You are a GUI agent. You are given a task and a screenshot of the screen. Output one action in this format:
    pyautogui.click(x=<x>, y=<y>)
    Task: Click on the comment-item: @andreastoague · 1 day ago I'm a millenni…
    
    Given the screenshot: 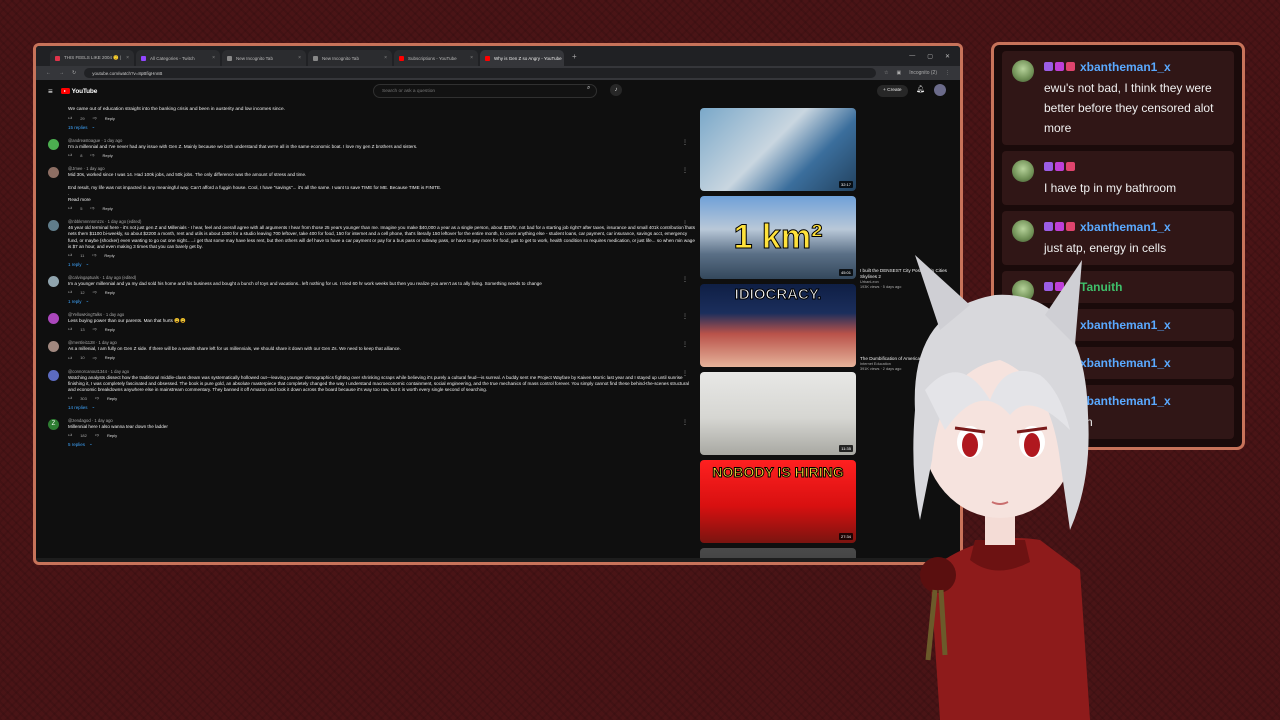 What is the action you would take?
    pyautogui.click(x=372, y=148)
    